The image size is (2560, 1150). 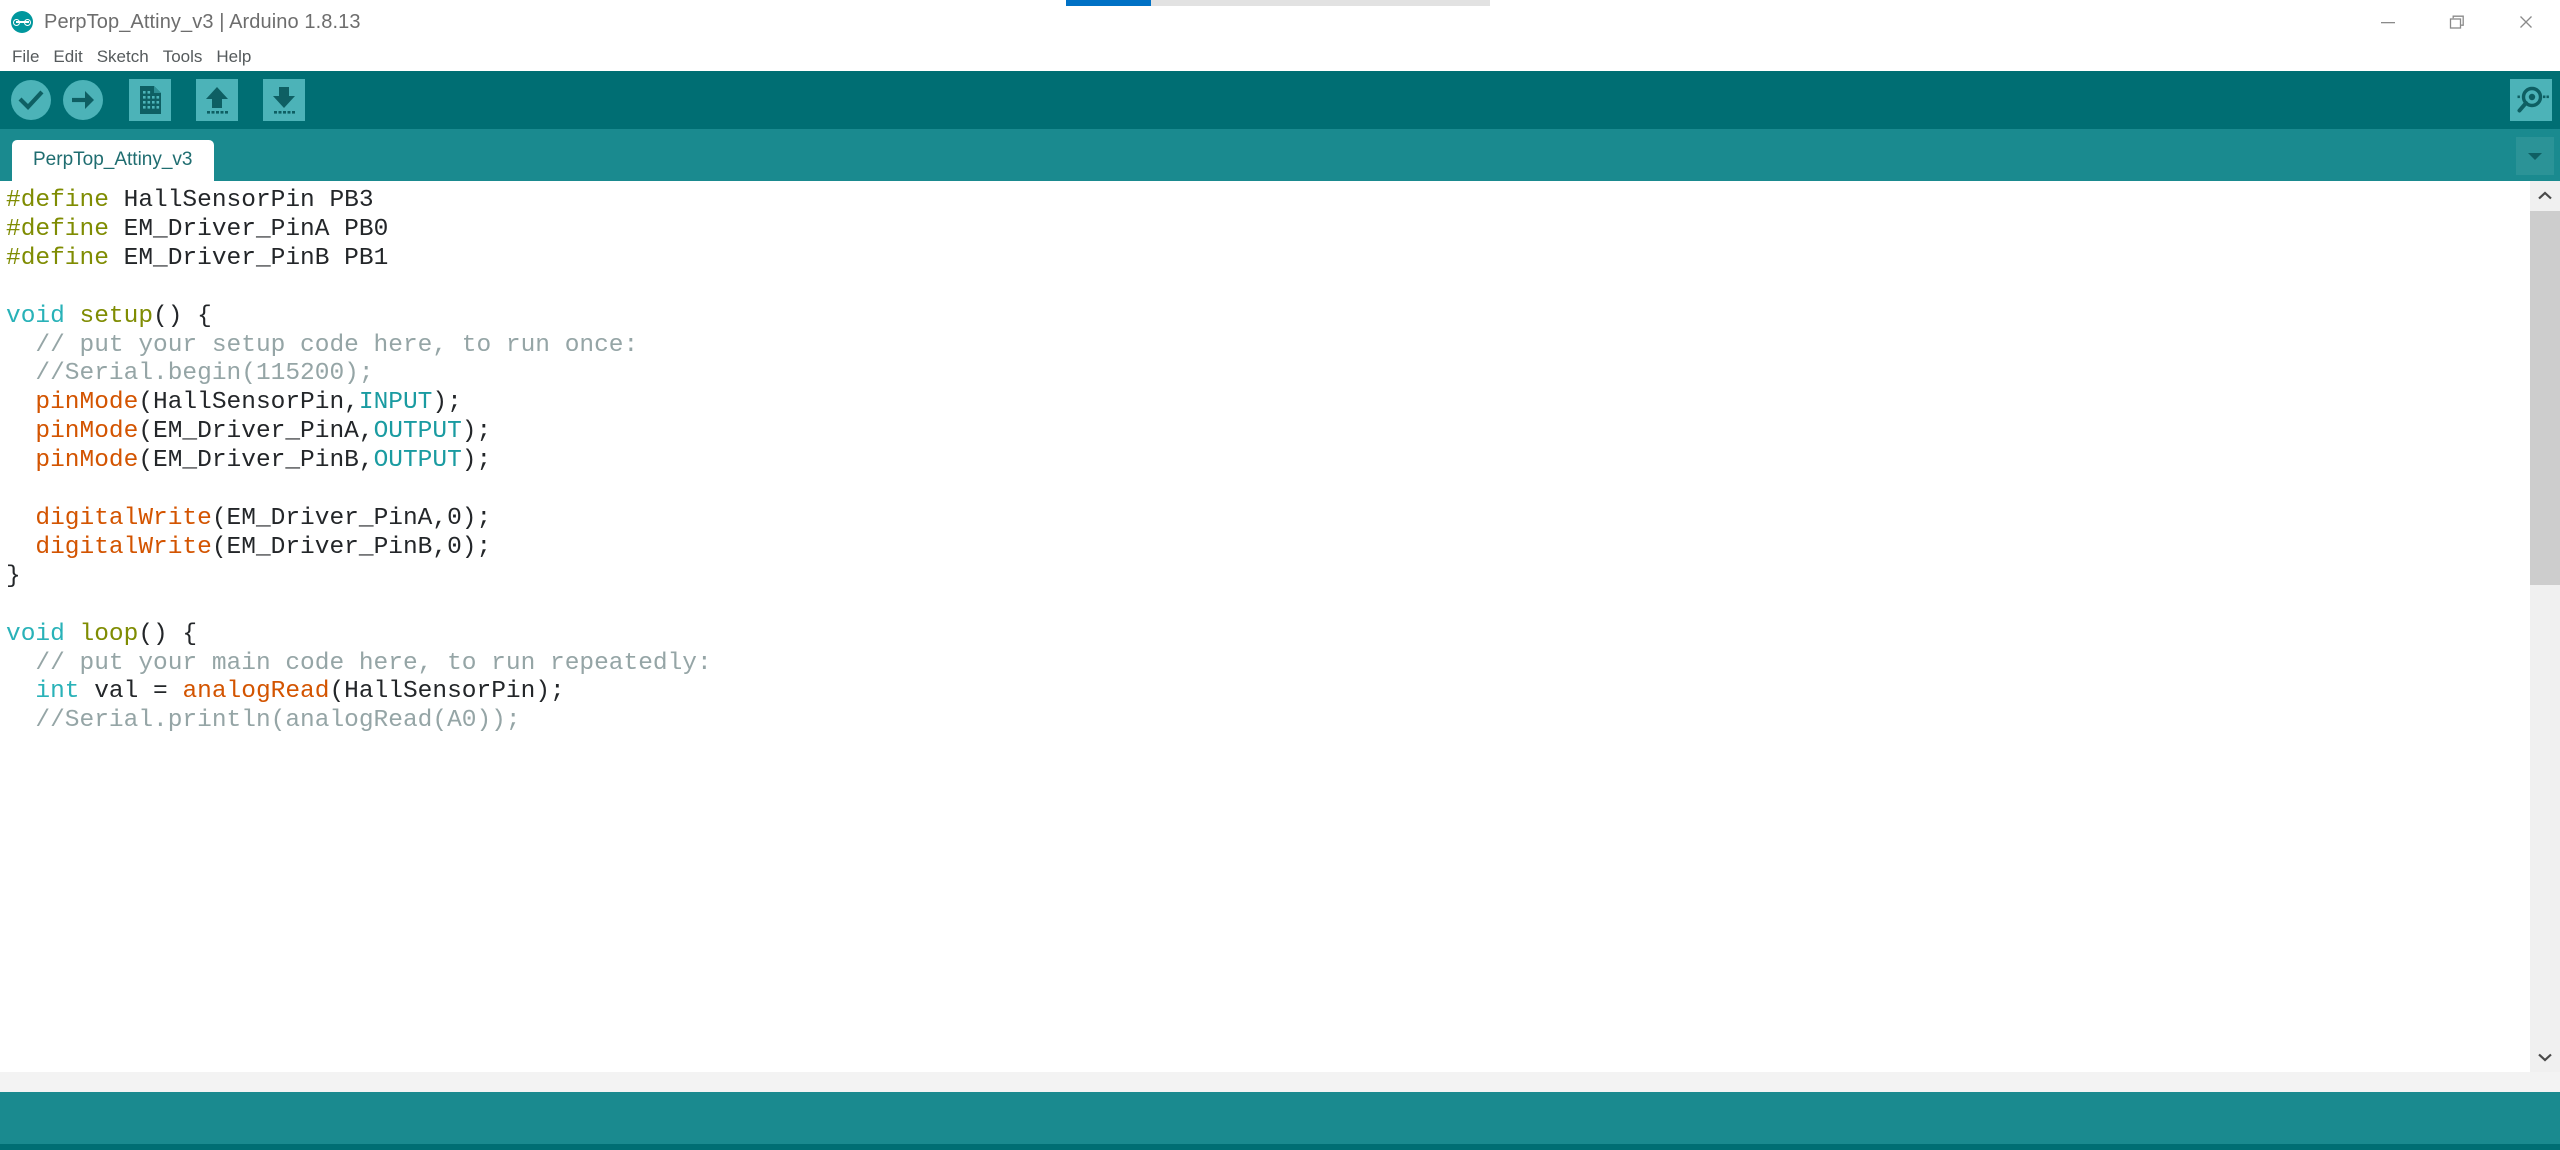 I want to click on close-button, so click(x=2525, y=22).